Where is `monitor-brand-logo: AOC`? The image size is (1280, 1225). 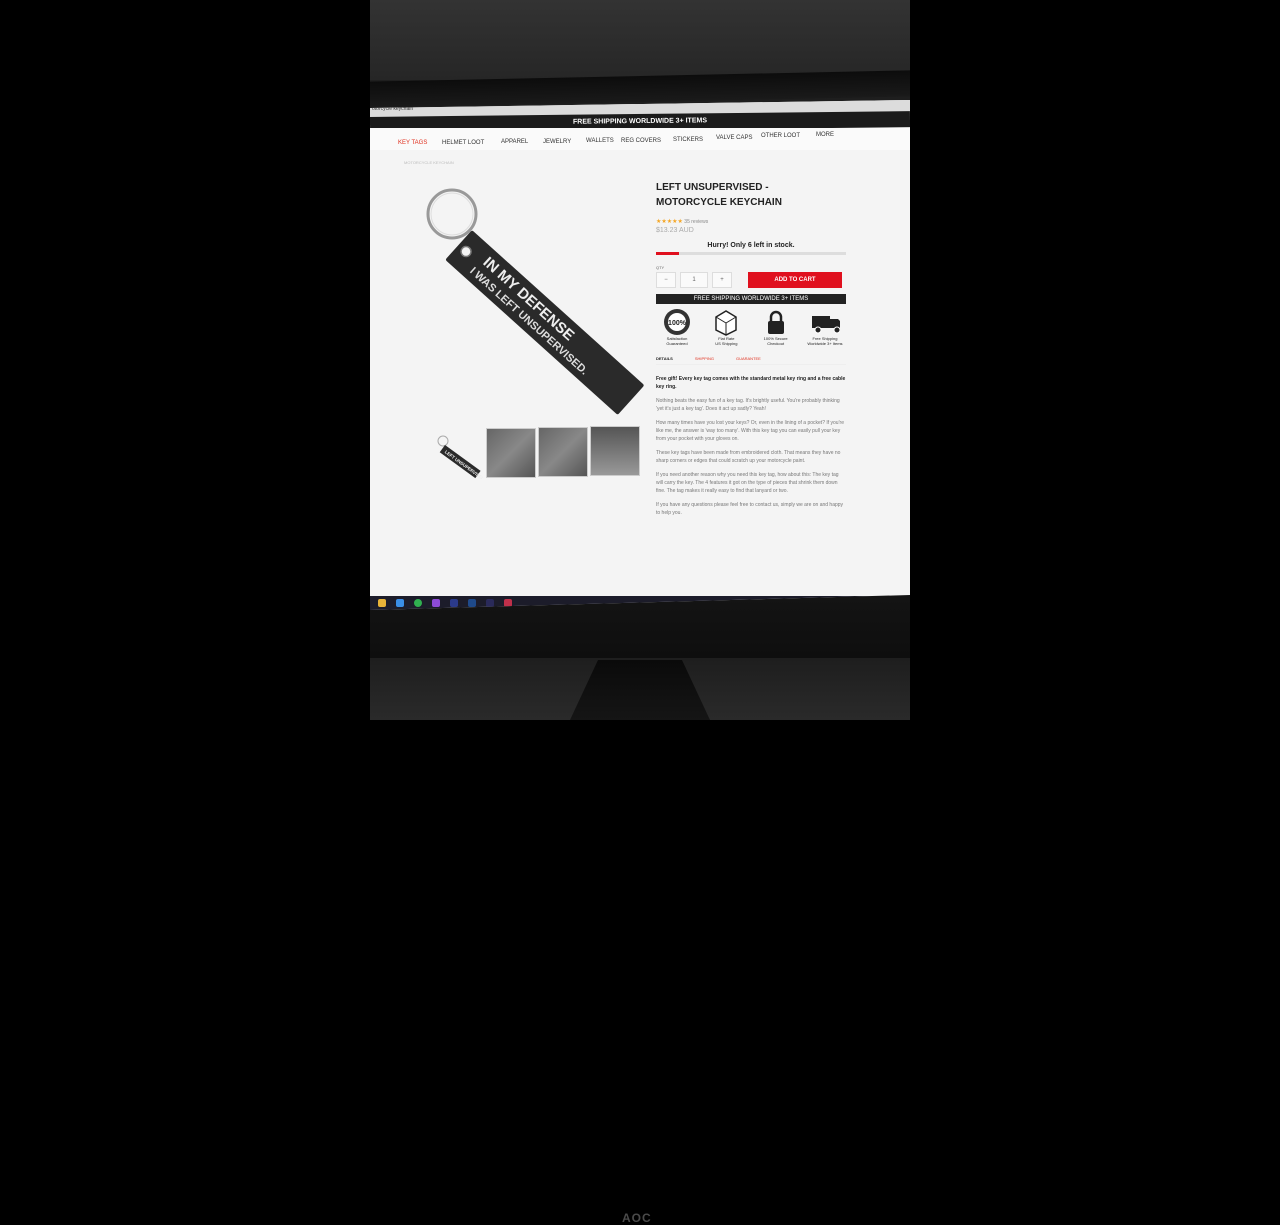 monitor-brand-logo: AOC is located at coordinates (637, 1218).